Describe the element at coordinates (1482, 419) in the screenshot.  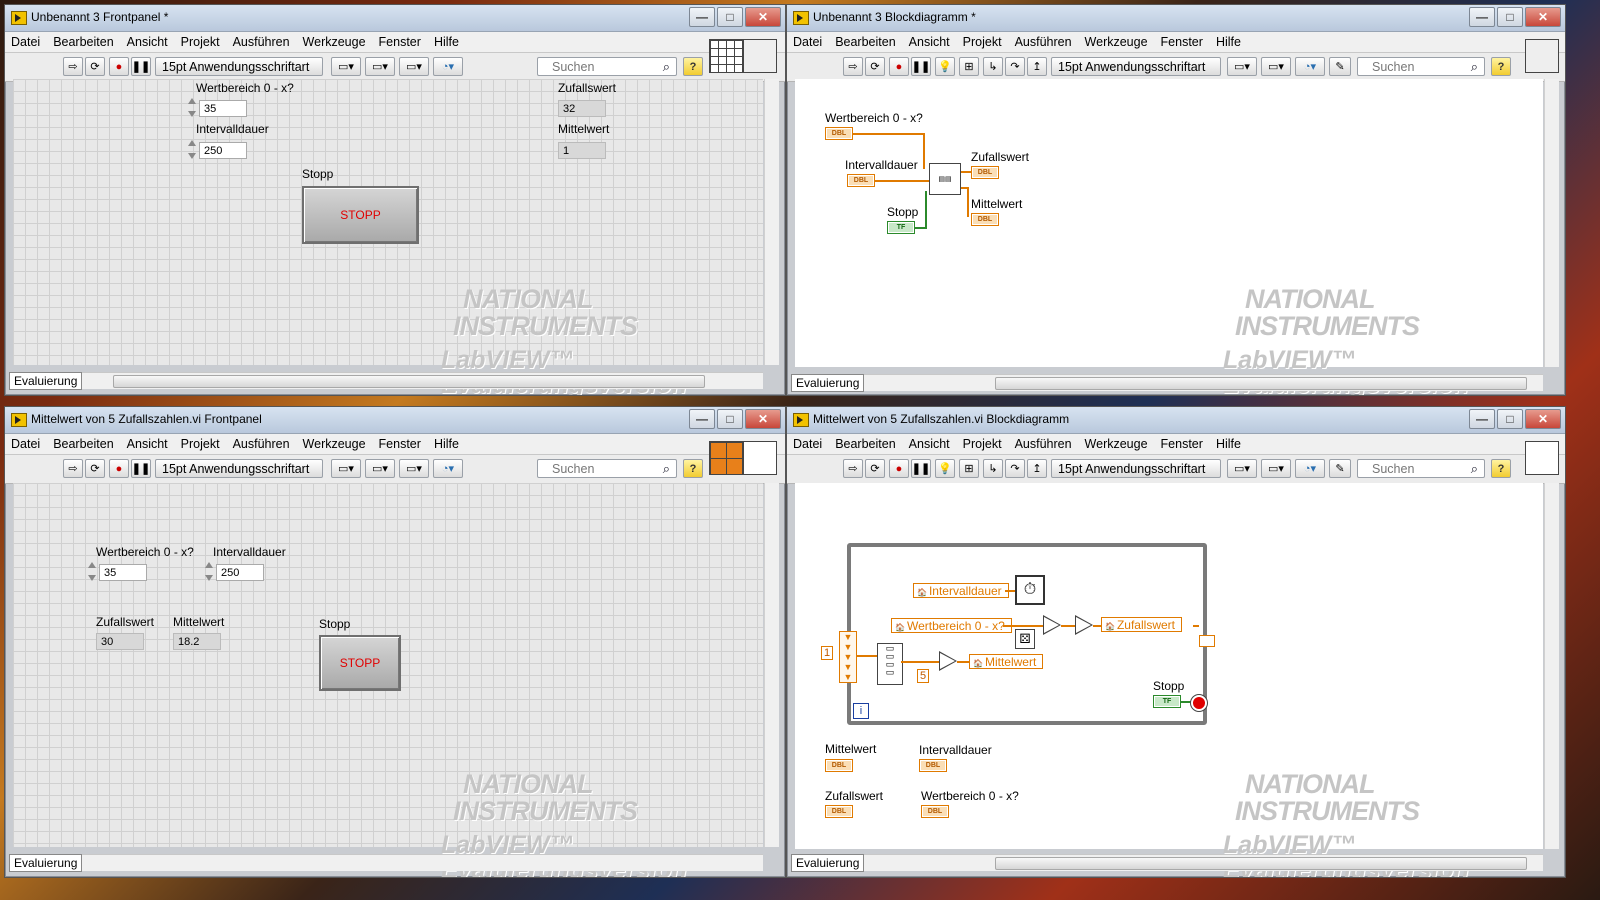
I see `minimize-button: —` at that location.